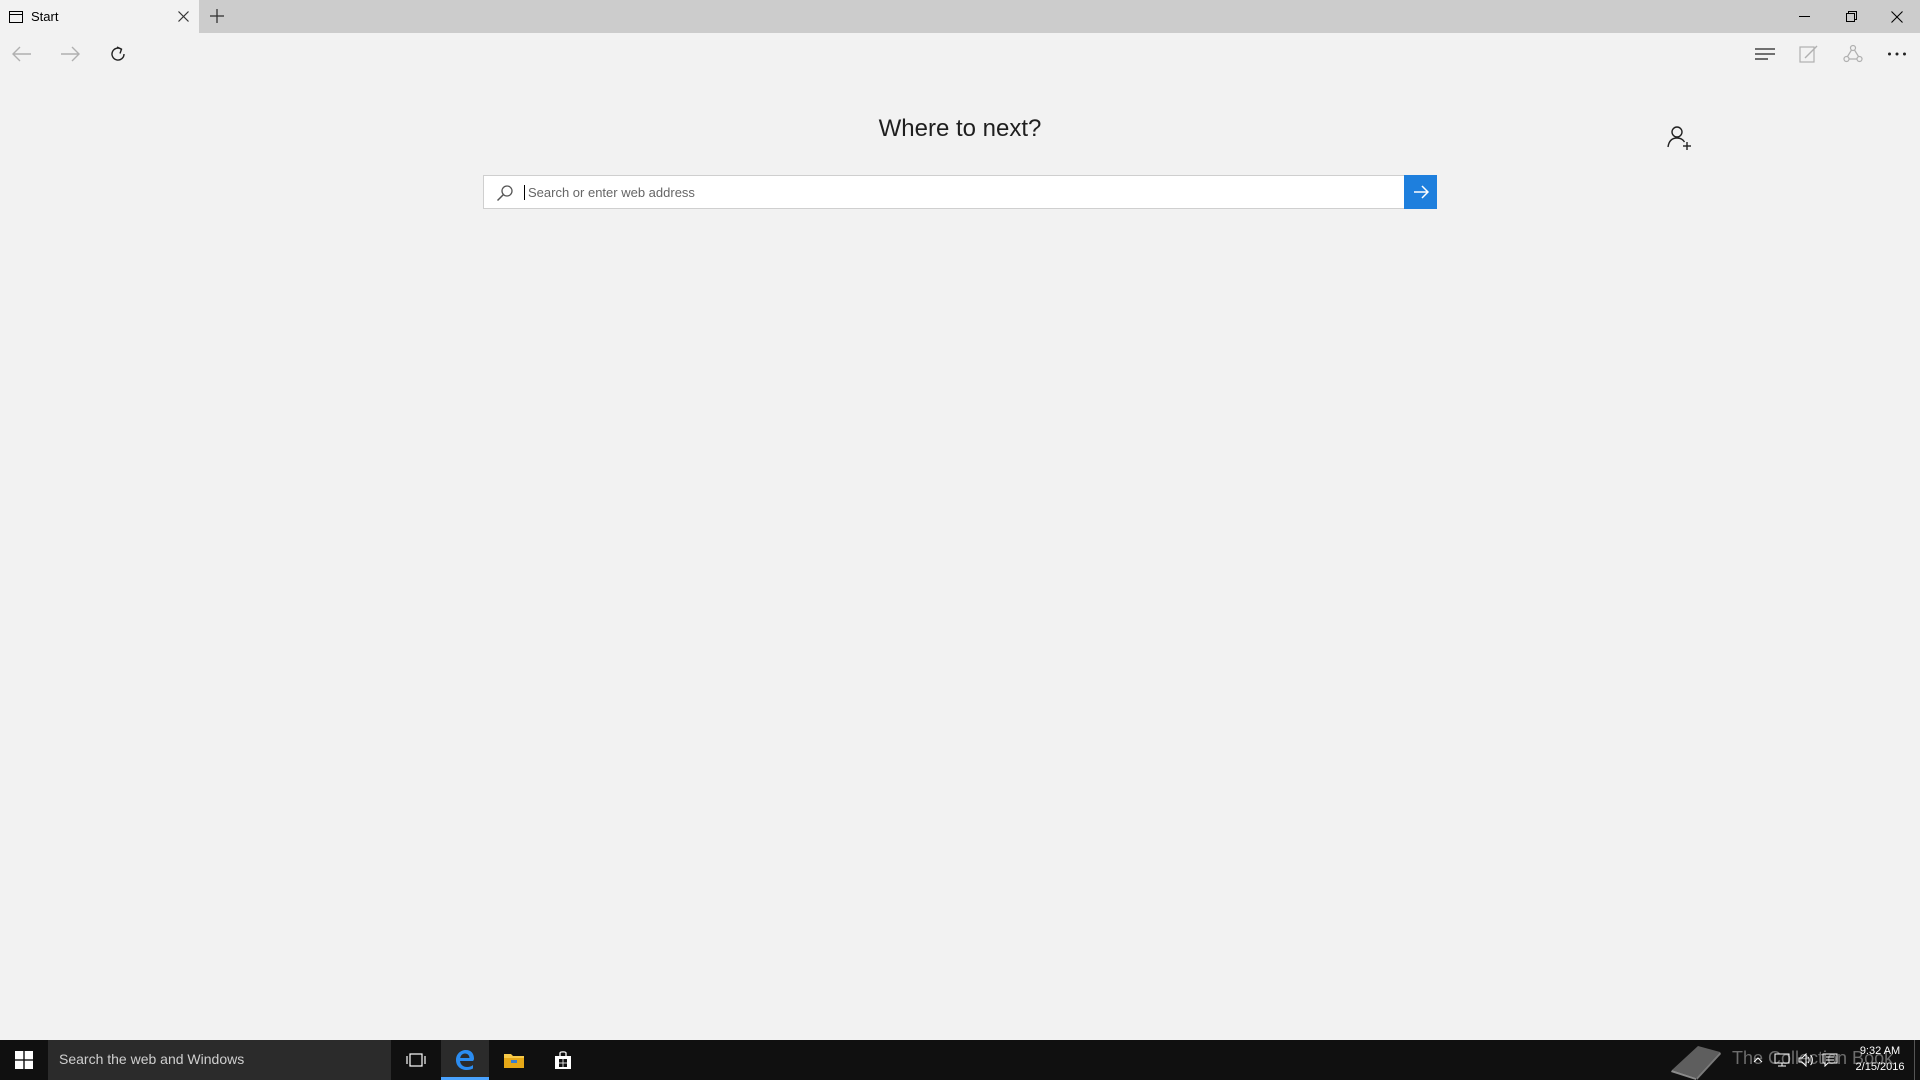 The image size is (1920, 1080). I want to click on edge-icon, so click(465, 1060).